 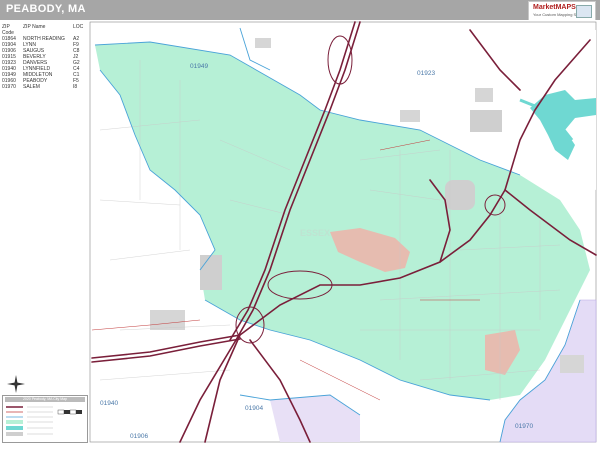 I want to click on brand-logo: MarketMAPS Your Custom Mapping Source, so click(x=562, y=11).